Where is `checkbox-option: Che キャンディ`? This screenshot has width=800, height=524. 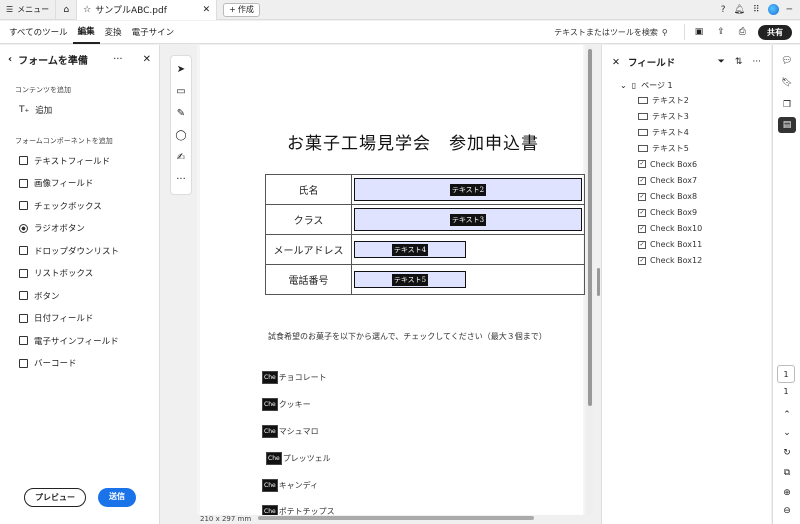 checkbox-option: Che キャンディ is located at coordinates (290, 485).